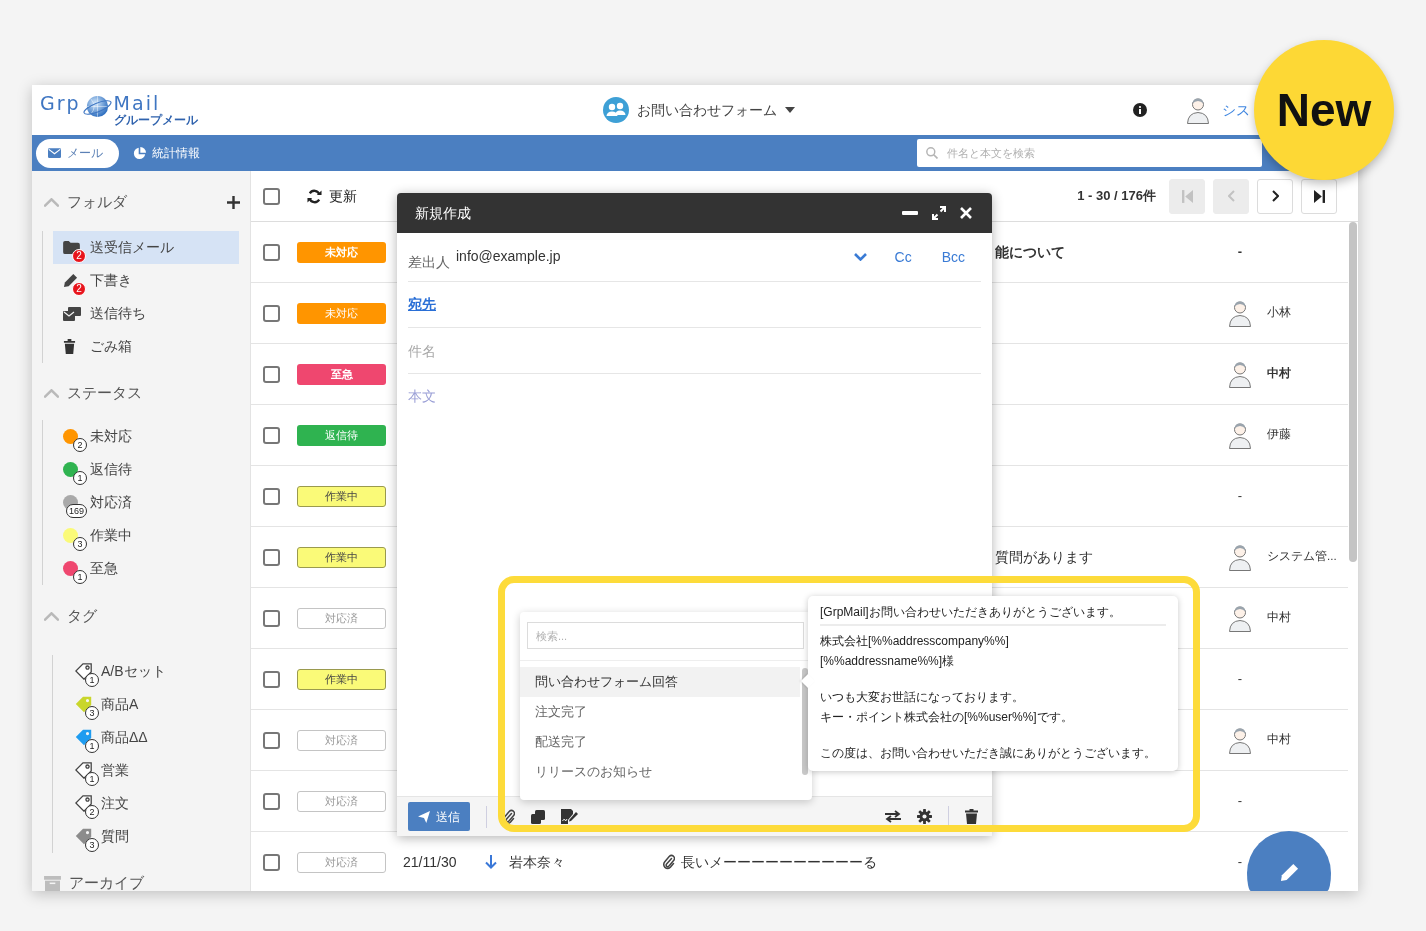 This screenshot has width=1426, height=931. I want to click on section-title: フォルダ, so click(97, 201).